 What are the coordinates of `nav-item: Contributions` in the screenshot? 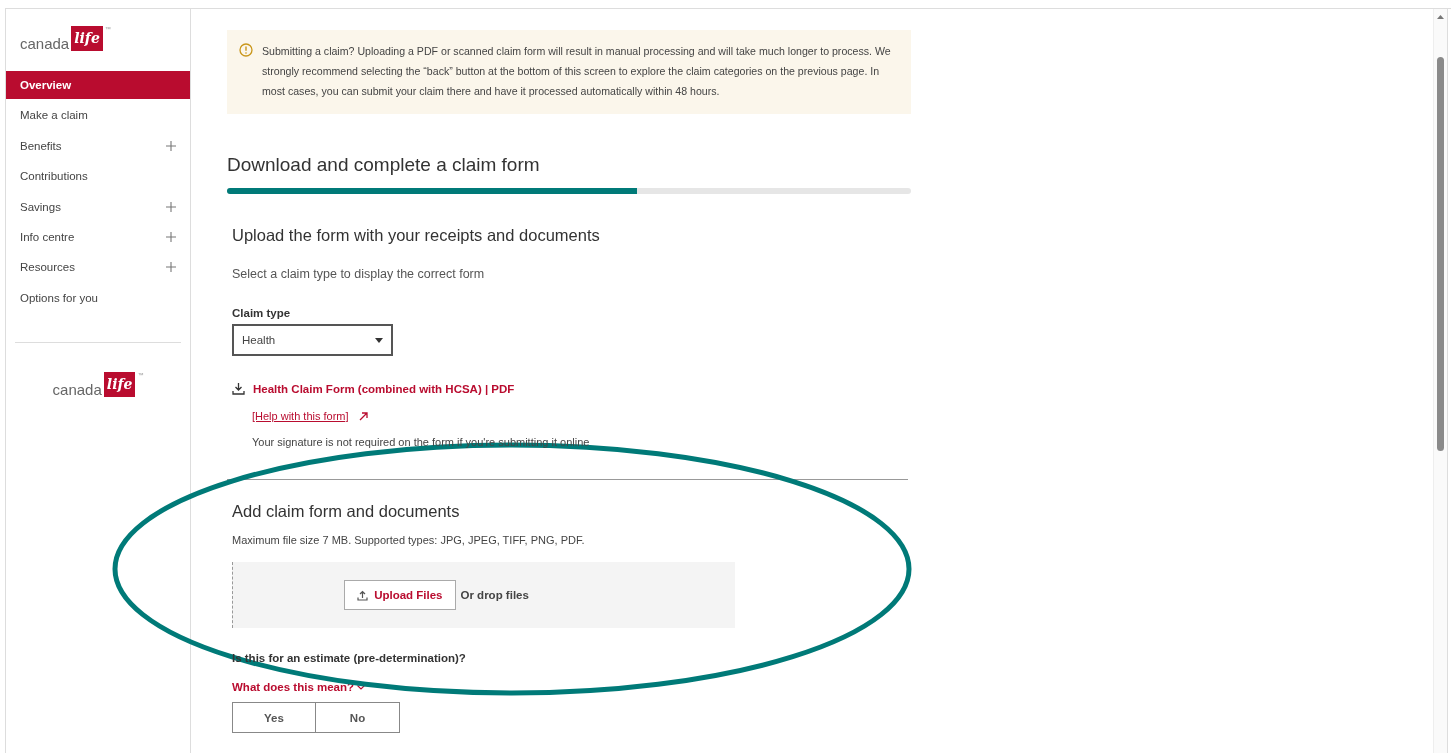 It's located at (98, 176).